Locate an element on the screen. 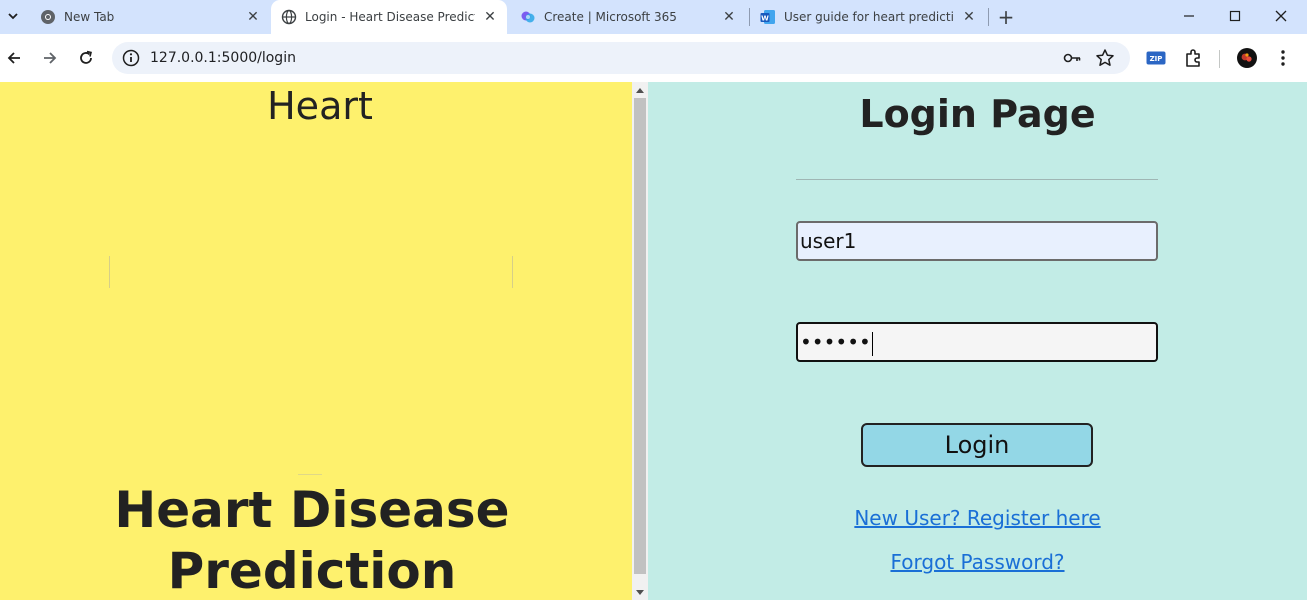  scrollbar is located at coordinates (640, 341).